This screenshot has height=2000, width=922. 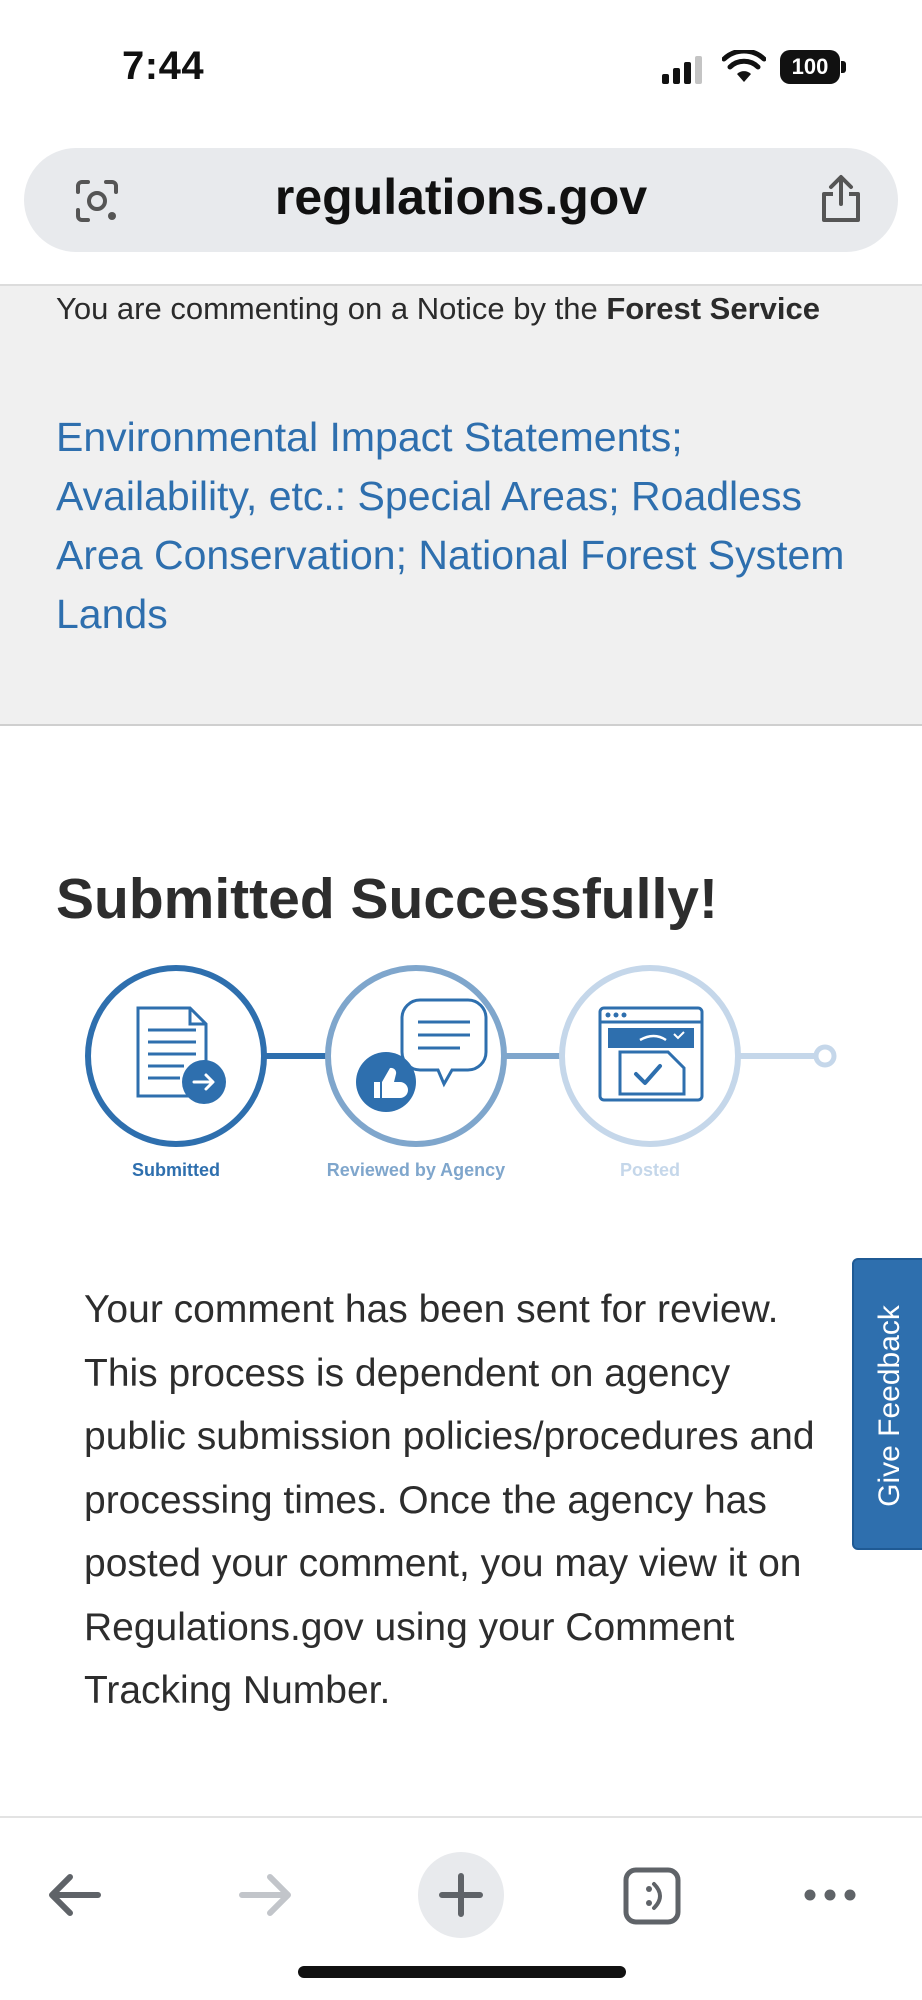 I want to click on battery-level: 100, so click(x=810, y=67).